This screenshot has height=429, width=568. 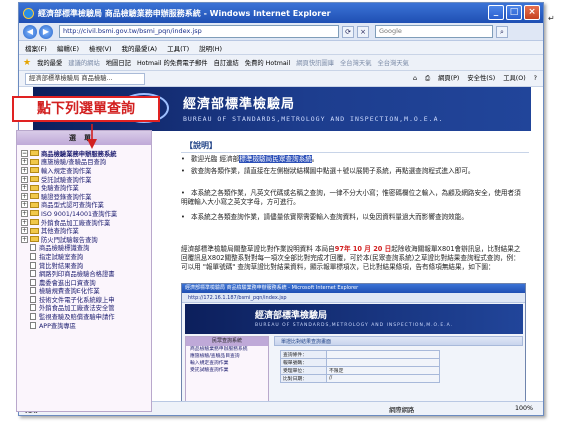 I want to click on inner-banner-title: 經濟部標準檢驗局, so click(x=291, y=316).